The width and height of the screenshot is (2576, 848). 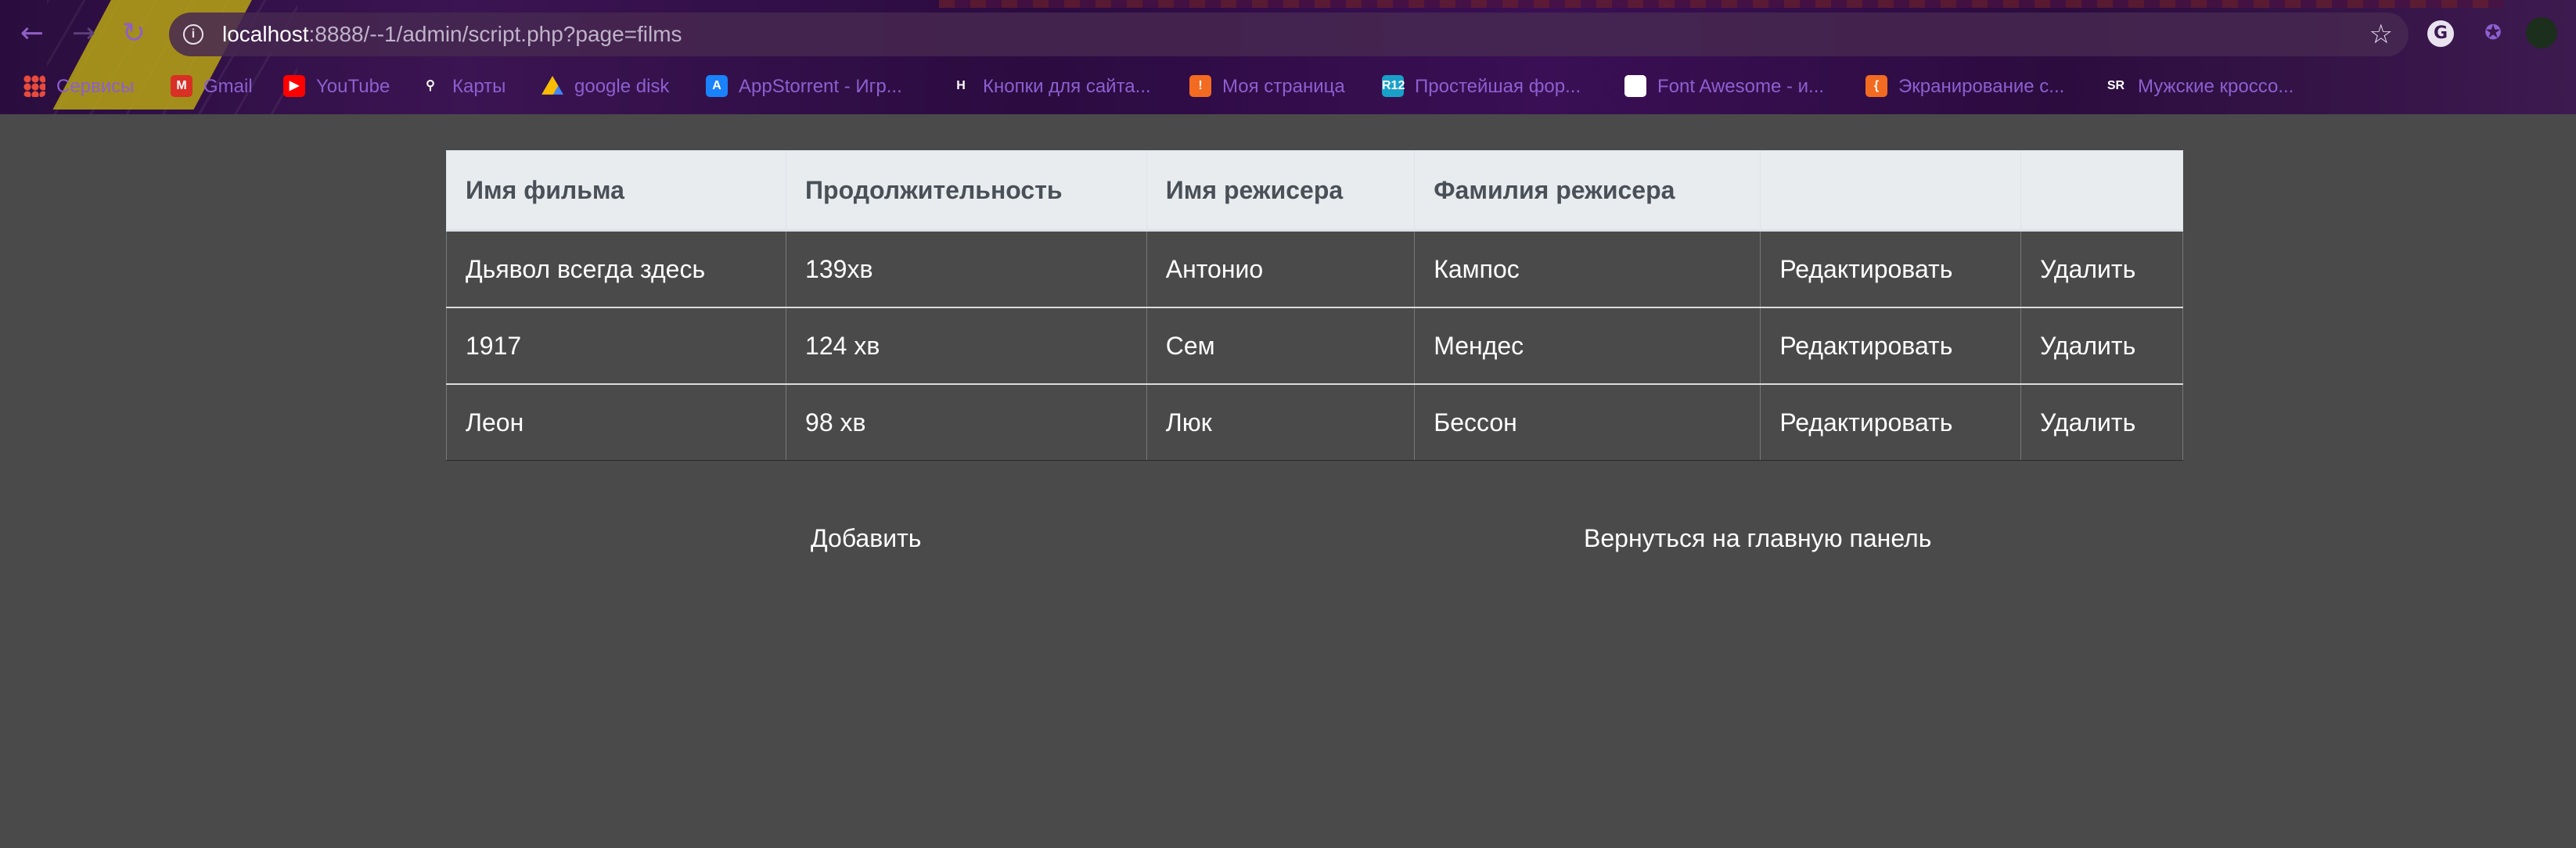 I want to click on flag-icon: ⚑, so click(x=1635, y=85).